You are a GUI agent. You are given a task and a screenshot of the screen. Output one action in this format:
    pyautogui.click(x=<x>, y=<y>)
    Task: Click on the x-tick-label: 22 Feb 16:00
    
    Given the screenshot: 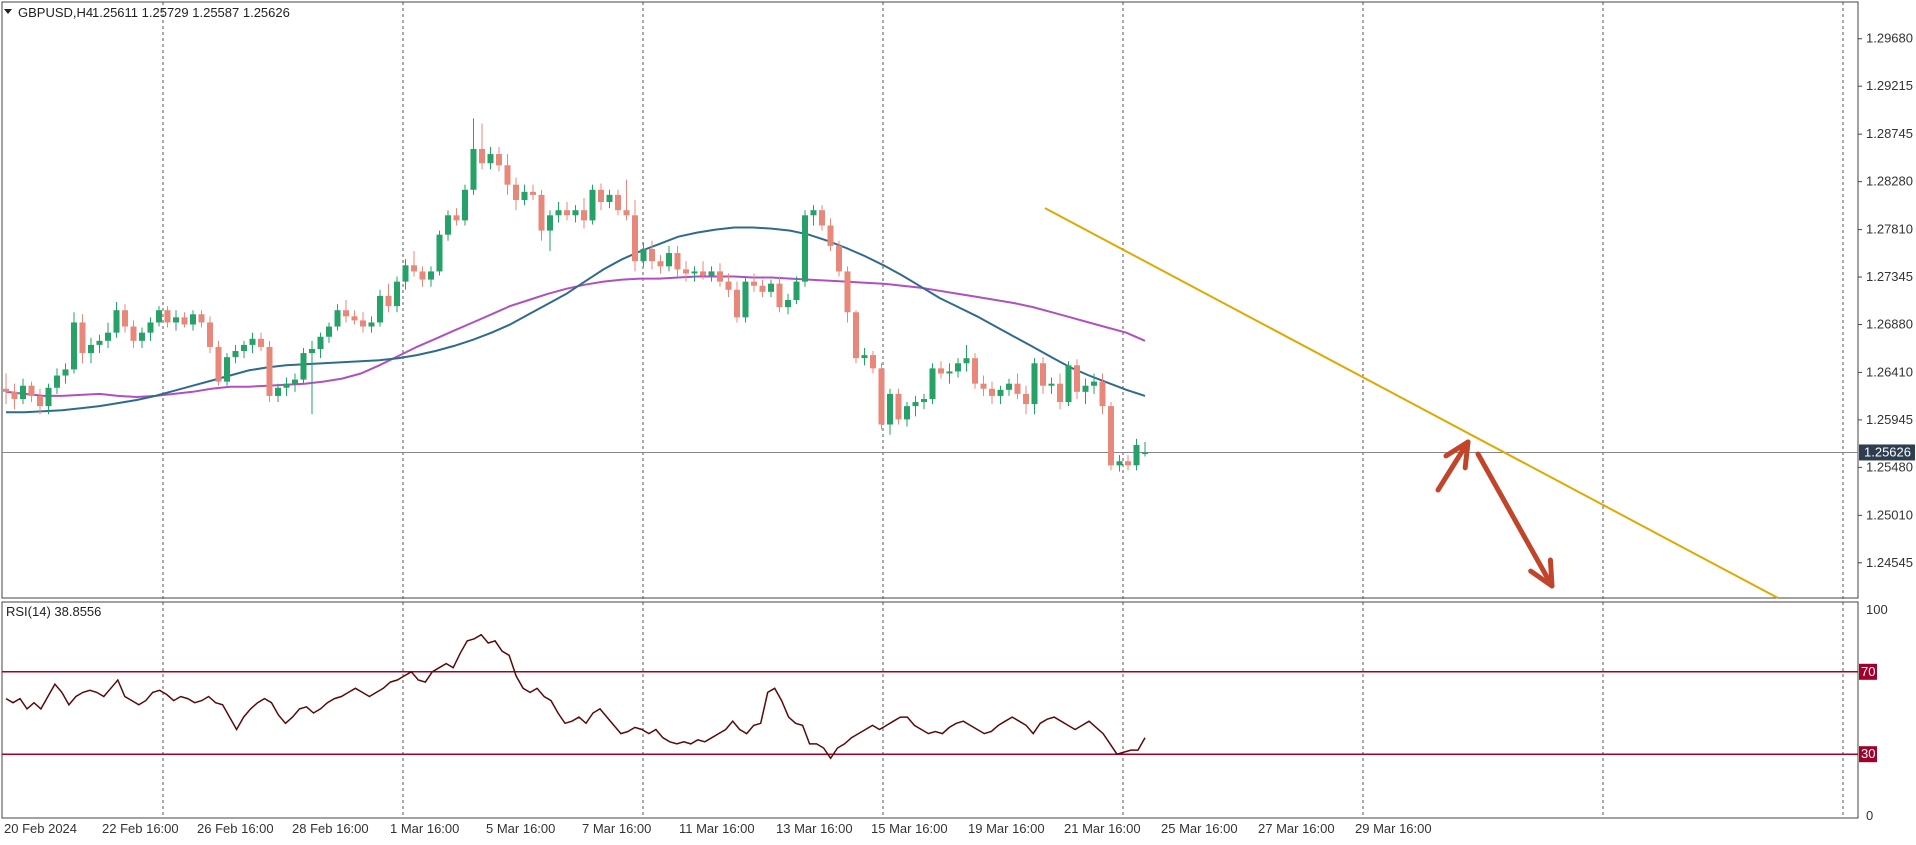 What is the action you would take?
    pyautogui.click(x=140, y=828)
    